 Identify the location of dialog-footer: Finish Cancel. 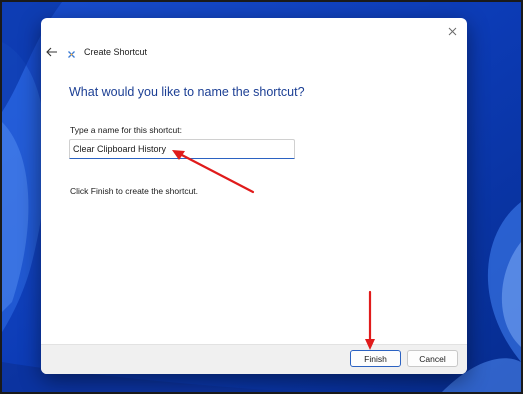
(254, 359).